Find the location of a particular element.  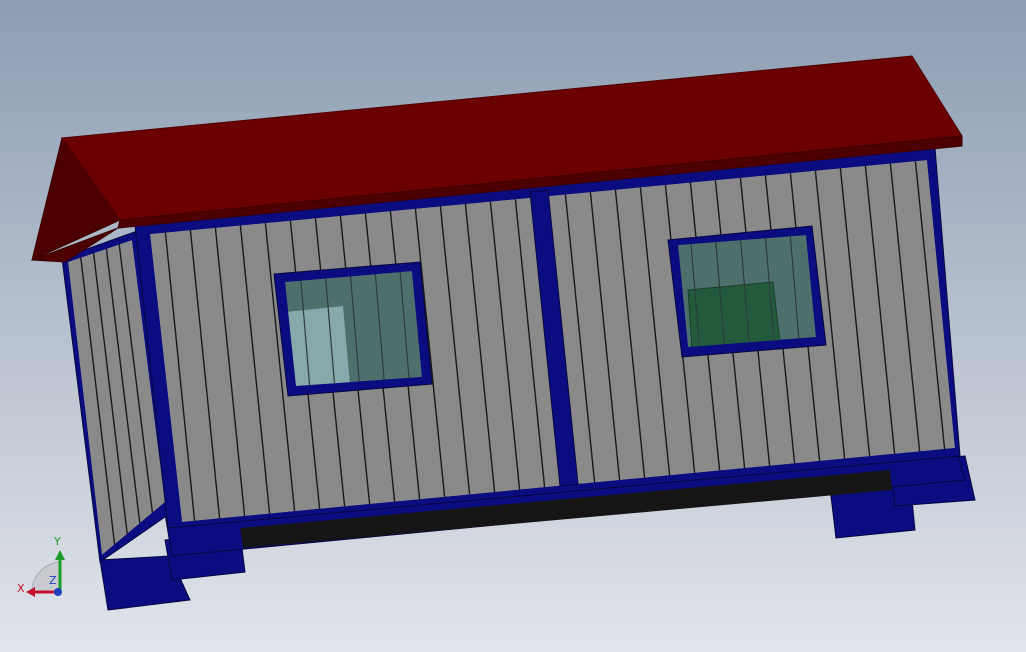

window-left-reflection is located at coordinates (318, 346).